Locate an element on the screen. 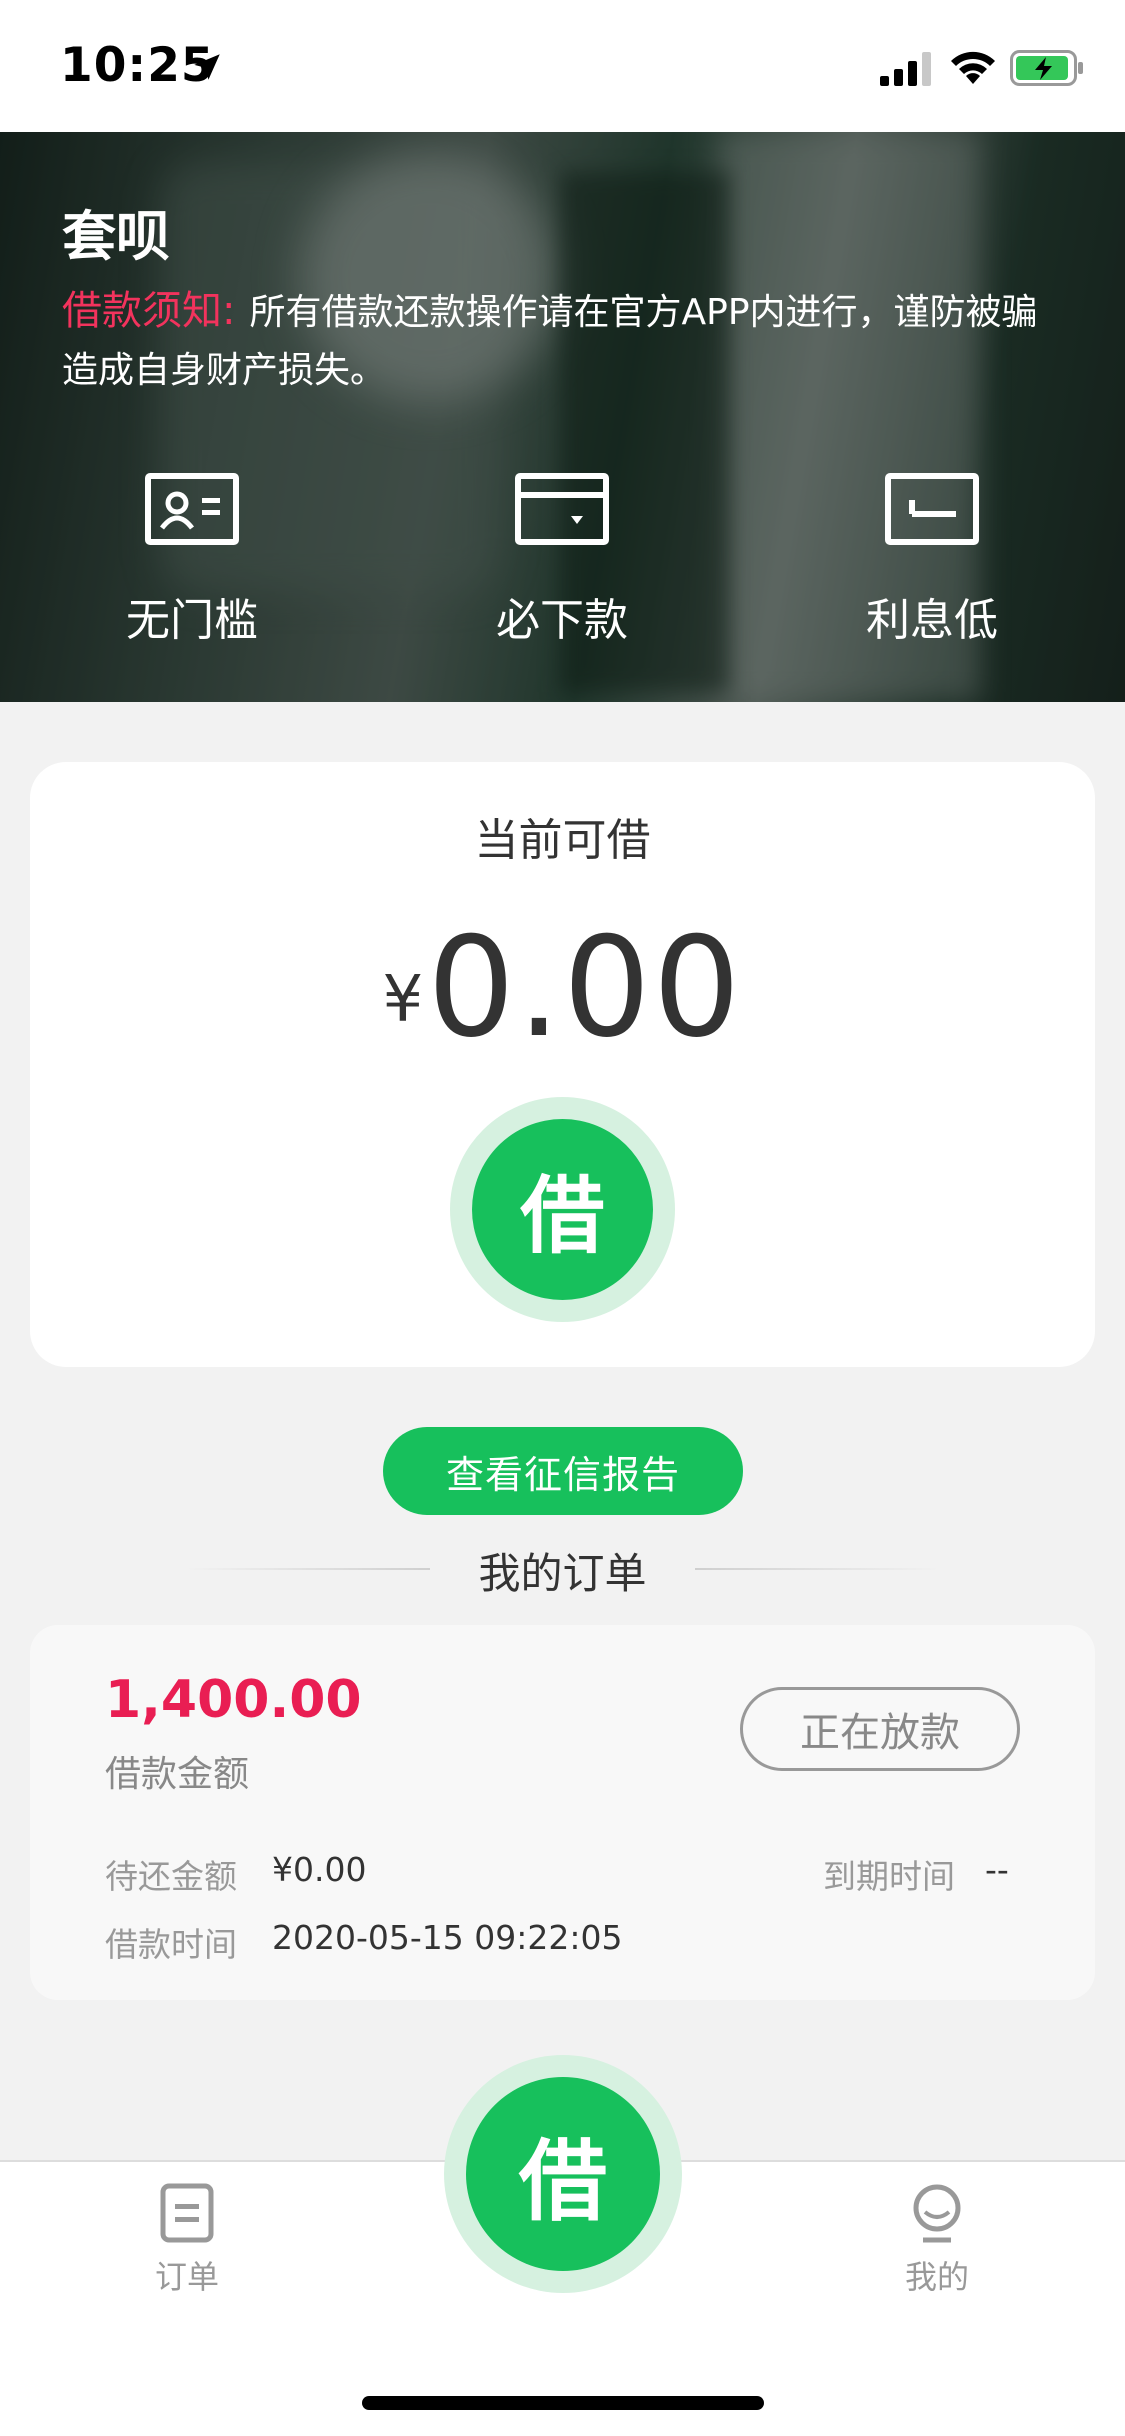 Image resolution: width=1125 pixels, height=2436 pixels. wifi-icon is located at coordinates (973, 67).